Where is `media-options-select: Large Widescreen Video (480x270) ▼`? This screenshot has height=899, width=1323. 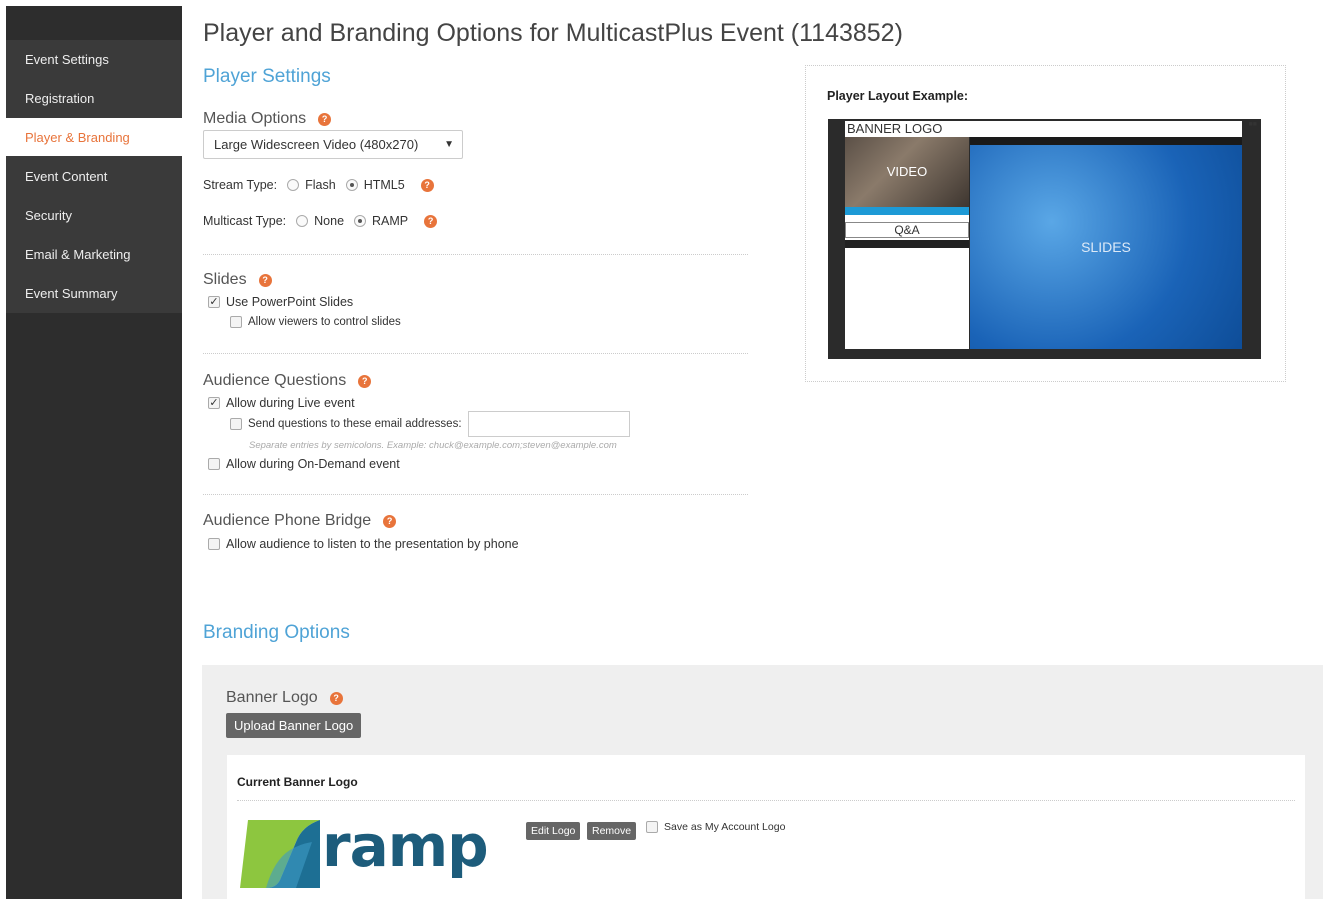 media-options-select: Large Widescreen Video (480x270) ▼ is located at coordinates (333, 144).